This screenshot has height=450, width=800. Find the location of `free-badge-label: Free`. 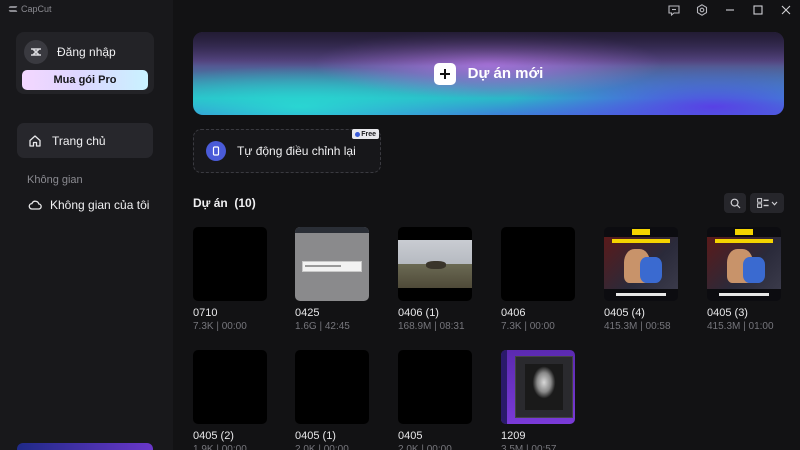

free-badge-label: Free is located at coordinates (368, 134).